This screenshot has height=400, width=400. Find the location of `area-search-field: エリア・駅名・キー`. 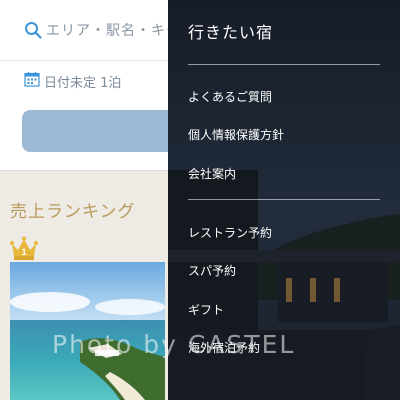

area-search-field: エリア・駅名・キー is located at coordinates (90, 30).